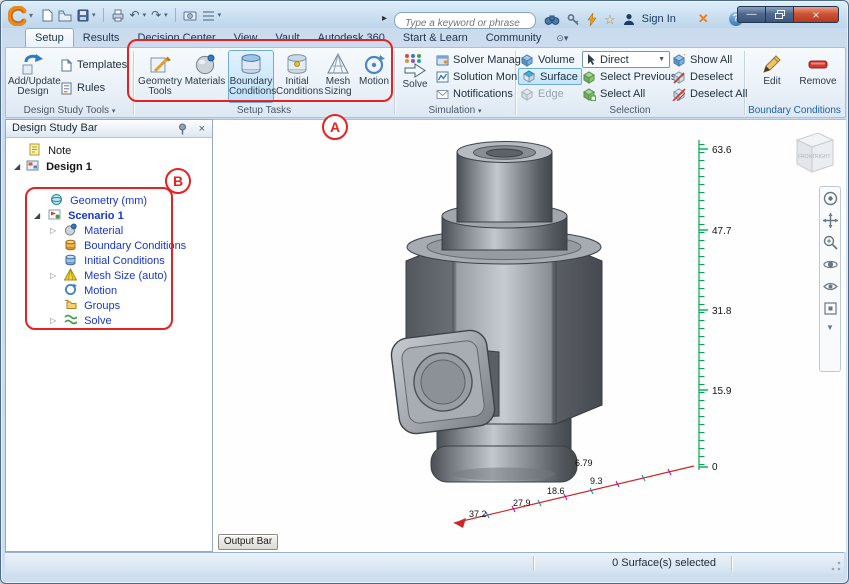  What do you see at coordinates (722, 391) in the screenshot?
I see `ruler-tick-label: 15.9` at bounding box center [722, 391].